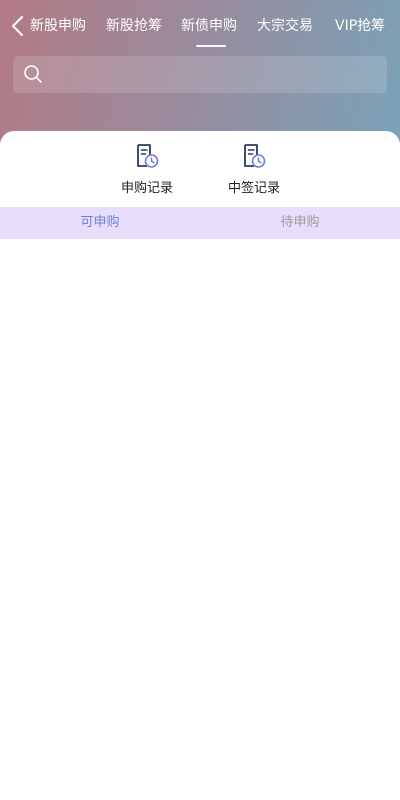 This screenshot has width=400, height=800. I want to click on search-icon, so click(33, 74).